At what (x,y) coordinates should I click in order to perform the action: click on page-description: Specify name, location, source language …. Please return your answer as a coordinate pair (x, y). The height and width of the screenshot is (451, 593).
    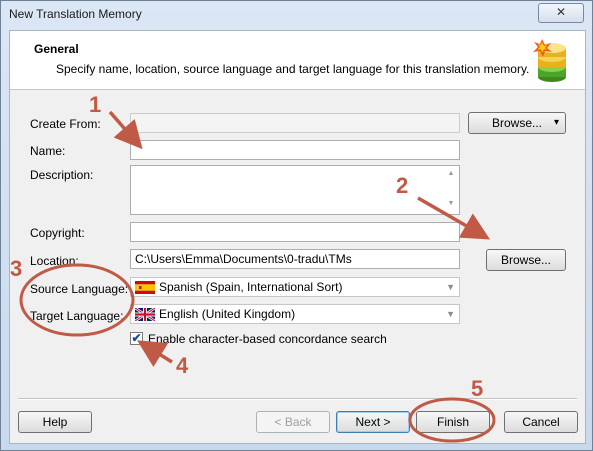
    Looking at the image, I should click on (293, 69).